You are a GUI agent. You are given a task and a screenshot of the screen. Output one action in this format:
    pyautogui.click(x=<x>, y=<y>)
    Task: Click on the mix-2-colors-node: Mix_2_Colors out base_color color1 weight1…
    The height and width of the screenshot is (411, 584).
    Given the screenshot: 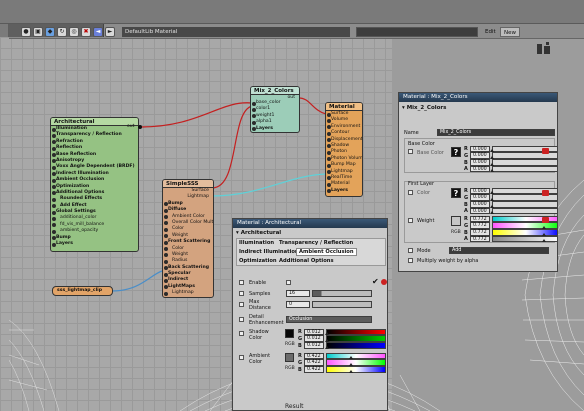 What is the action you would take?
    pyautogui.click(x=275, y=109)
    